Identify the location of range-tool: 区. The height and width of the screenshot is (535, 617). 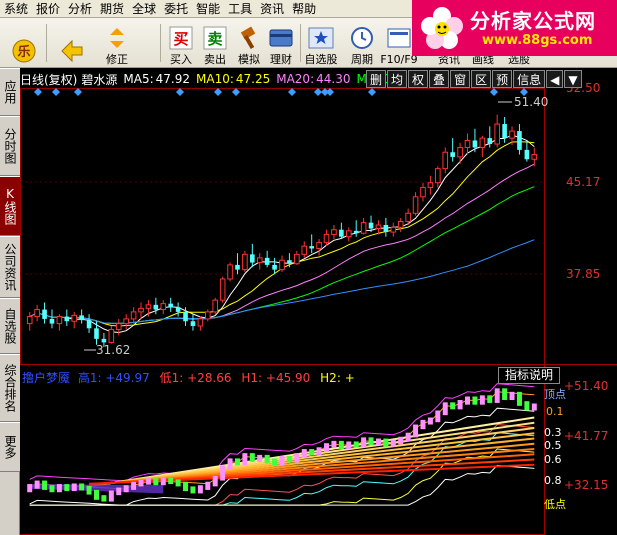
(481, 79).